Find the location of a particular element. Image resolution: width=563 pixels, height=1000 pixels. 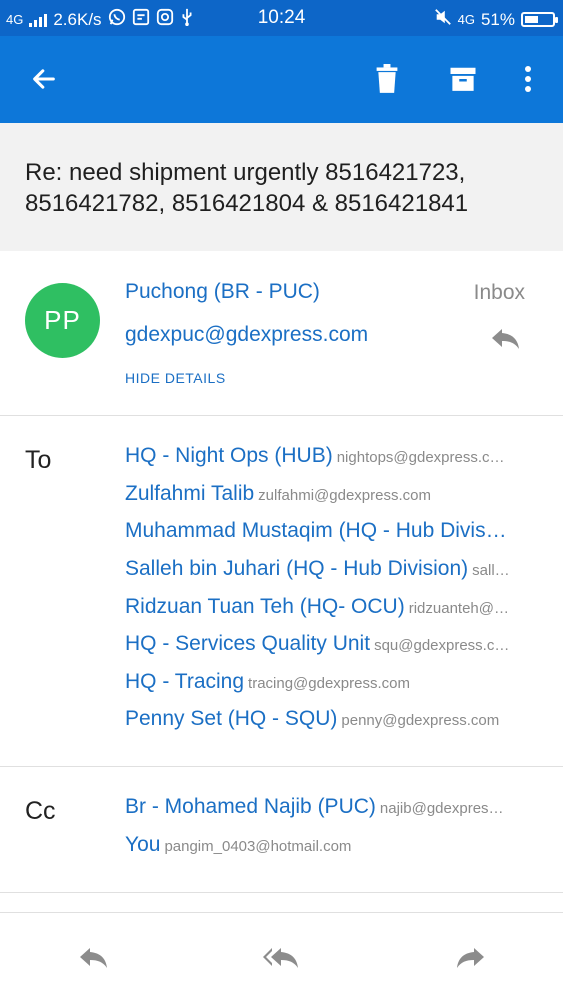

recipient-row: HQ - Tracing tracing@gdexpress.com is located at coordinates (332, 682).